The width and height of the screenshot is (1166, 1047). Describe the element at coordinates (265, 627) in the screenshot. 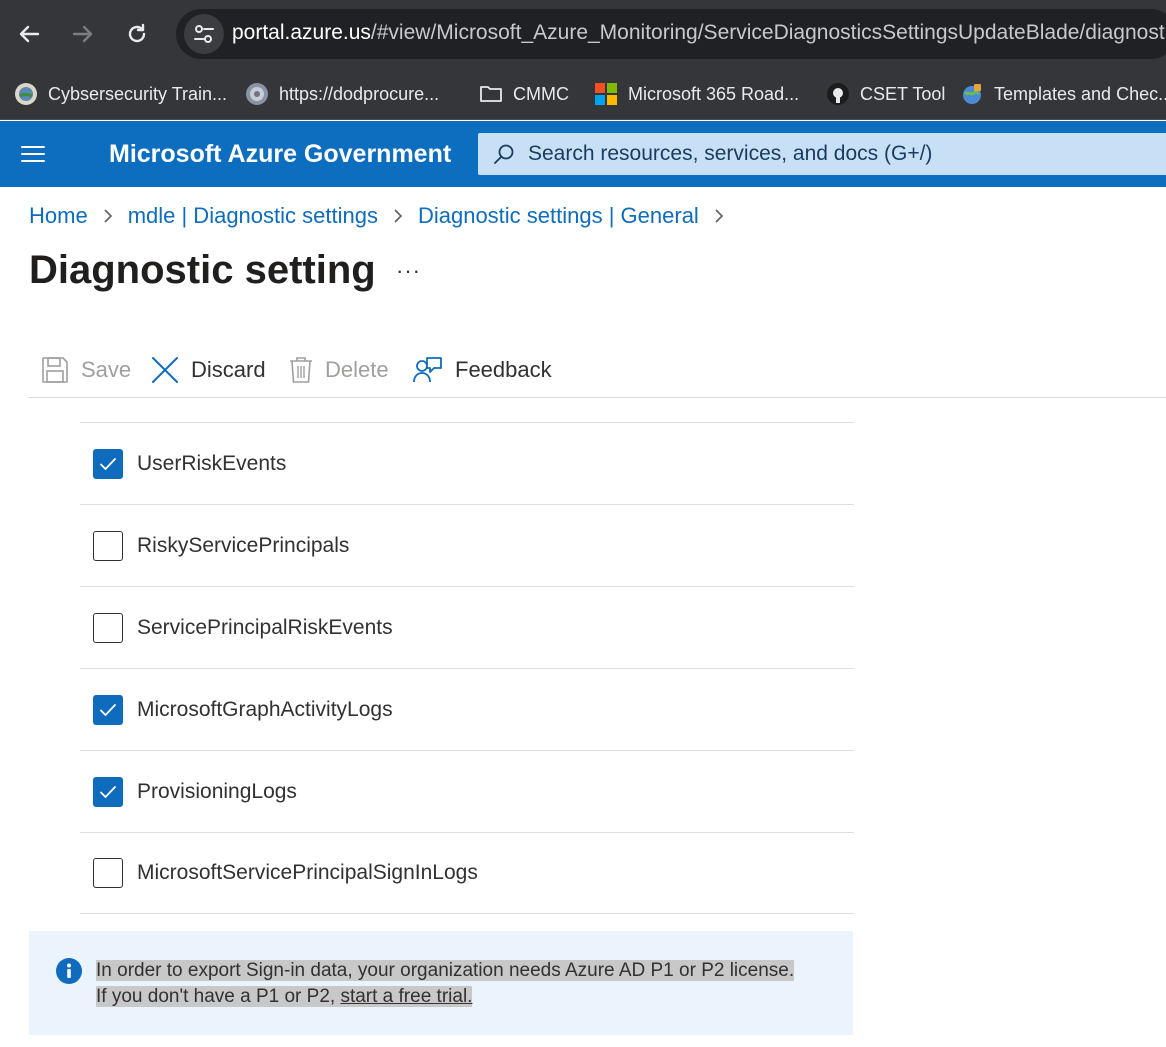

I see `log-category-label: ServicePrincipalRiskEvents` at that location.